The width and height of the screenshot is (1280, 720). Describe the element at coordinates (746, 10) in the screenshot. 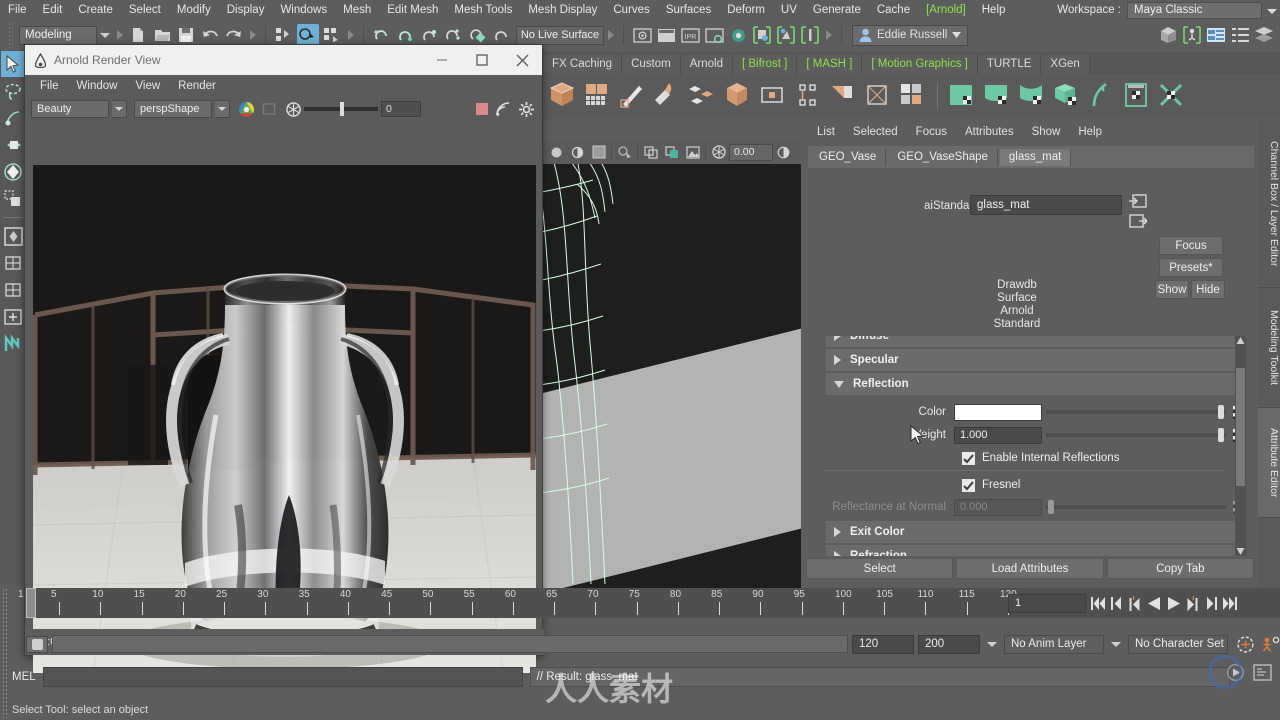

I see `menu-item-deform: Deform` at that location.